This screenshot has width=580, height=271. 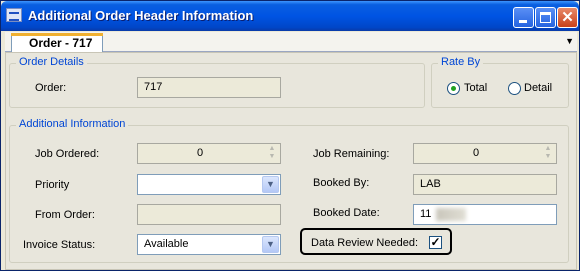 What do you see at coordinates (485, 214) in the screenshot?
I see `booked-date-field: 11` at bounding box center [485, 214].